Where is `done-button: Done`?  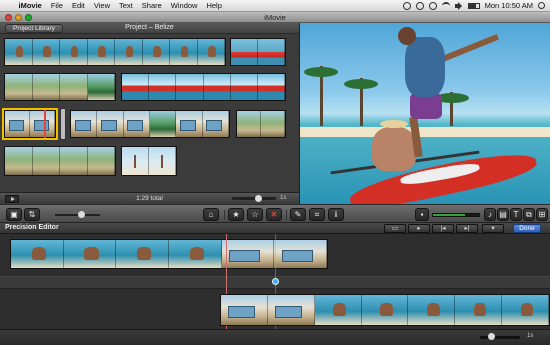 done-button: Done is located at coordinates (527, 228).